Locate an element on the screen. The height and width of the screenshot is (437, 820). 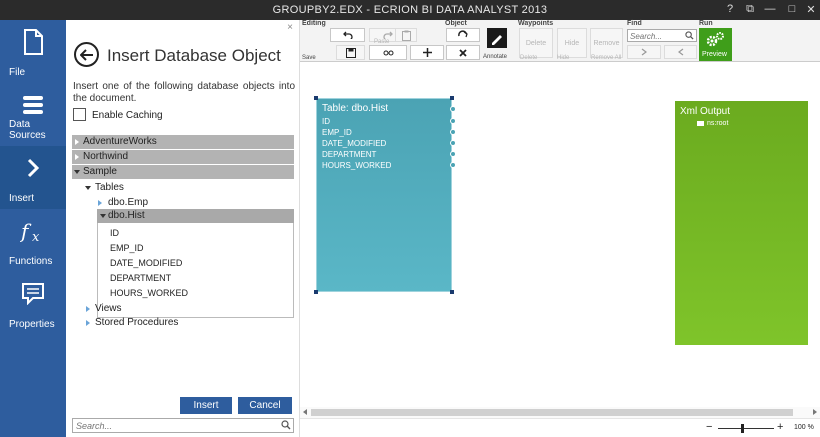
tree-db-sample: Sample is located at coordinates (183, 172).